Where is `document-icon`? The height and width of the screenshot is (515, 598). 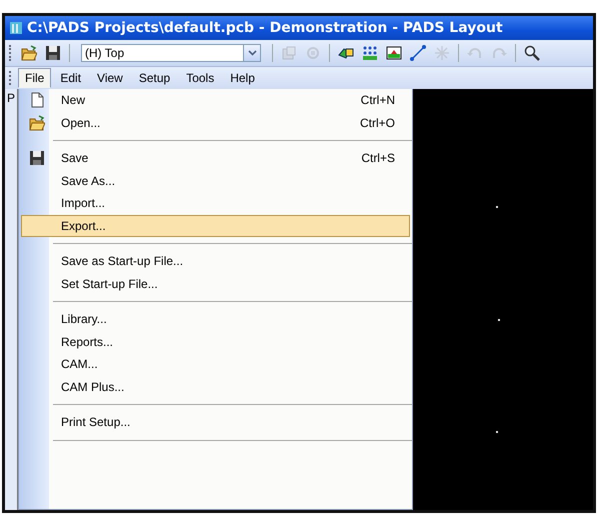
document-icon is located at coordinates (37, 100).